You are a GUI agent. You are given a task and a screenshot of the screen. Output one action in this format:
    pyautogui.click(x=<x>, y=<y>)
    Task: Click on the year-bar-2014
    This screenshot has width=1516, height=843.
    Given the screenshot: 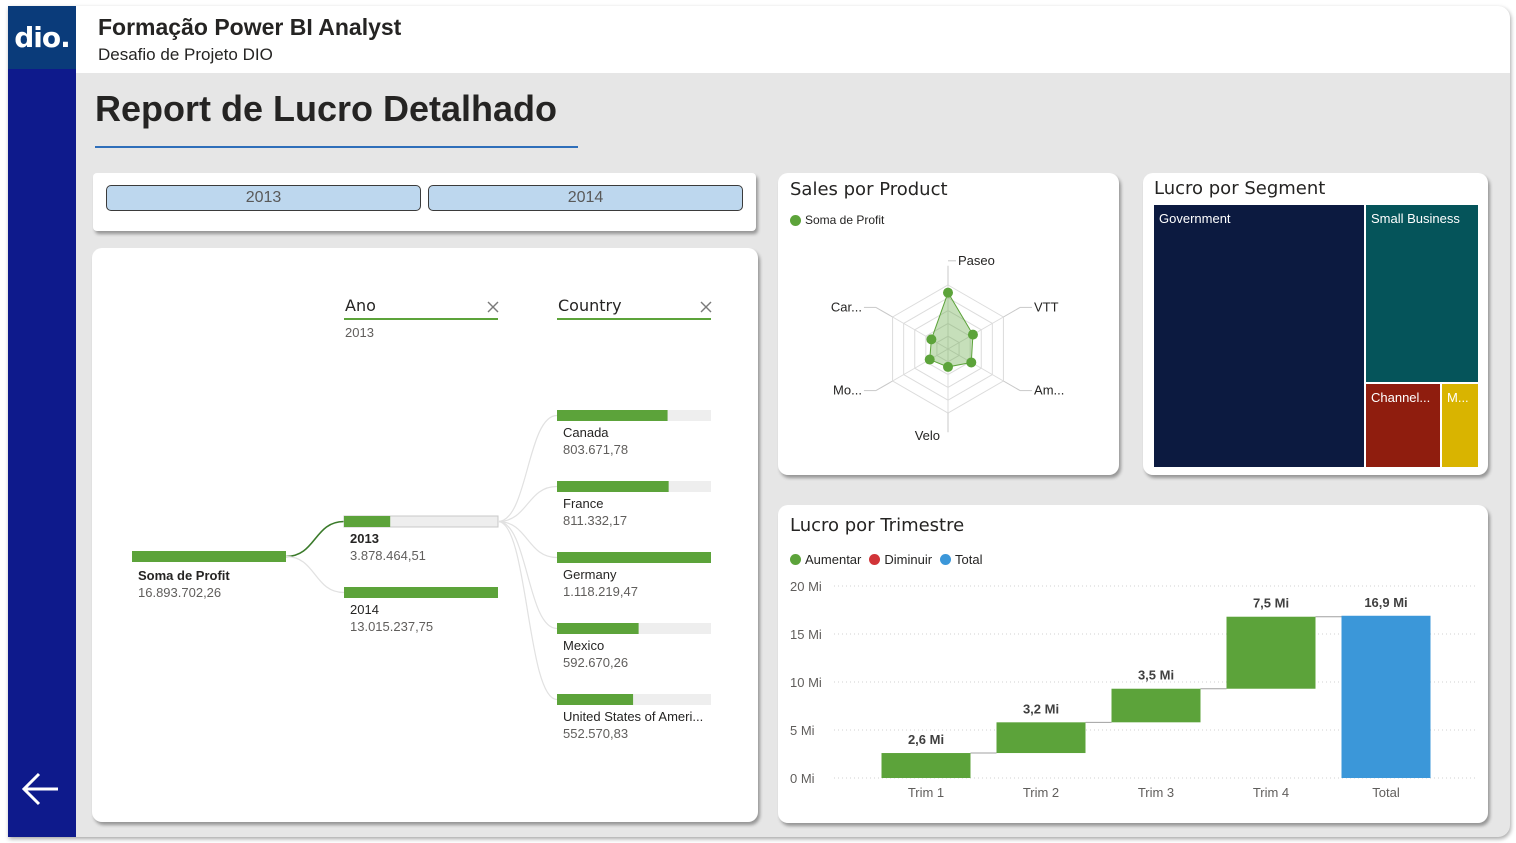 What is the action you would take?
    pyautogui.click(x=421, y=592)
    